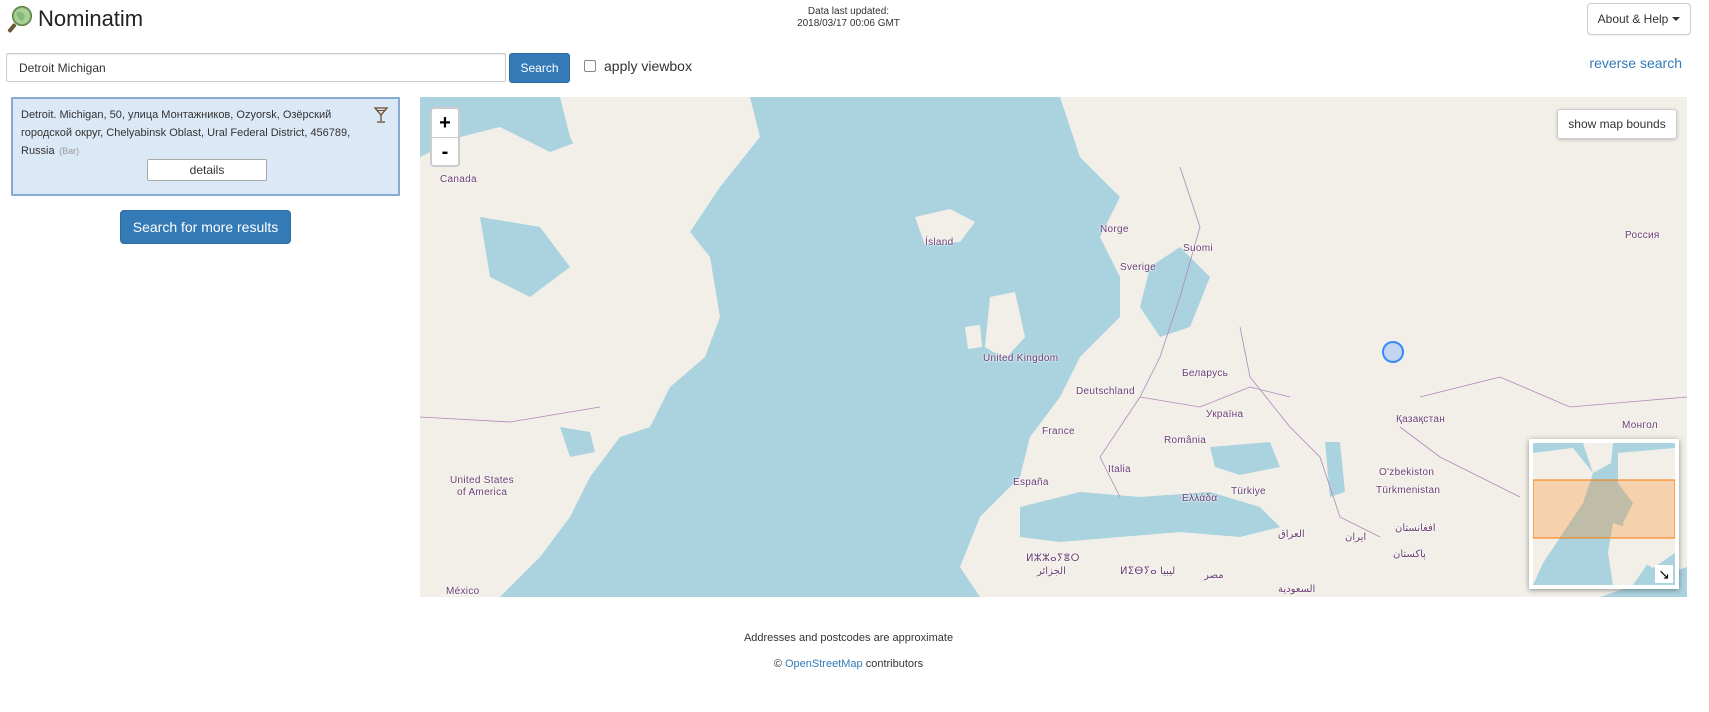 The image size is (1709, 712). Describe the element at coordinates (824, 664) in the screenshot. I see `openstreetmap-link: OpenStreetMap` at that location.